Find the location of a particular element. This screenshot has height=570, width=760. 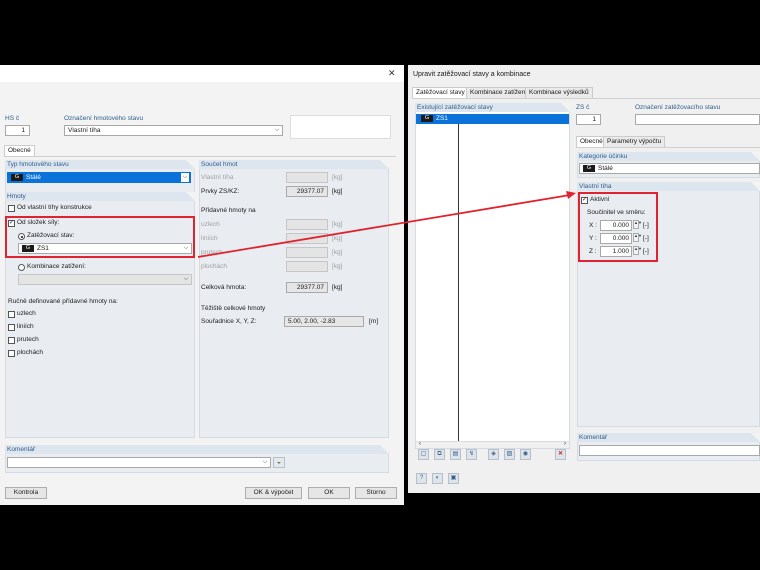

annotation-arrow is located at coordinates (386, 224).